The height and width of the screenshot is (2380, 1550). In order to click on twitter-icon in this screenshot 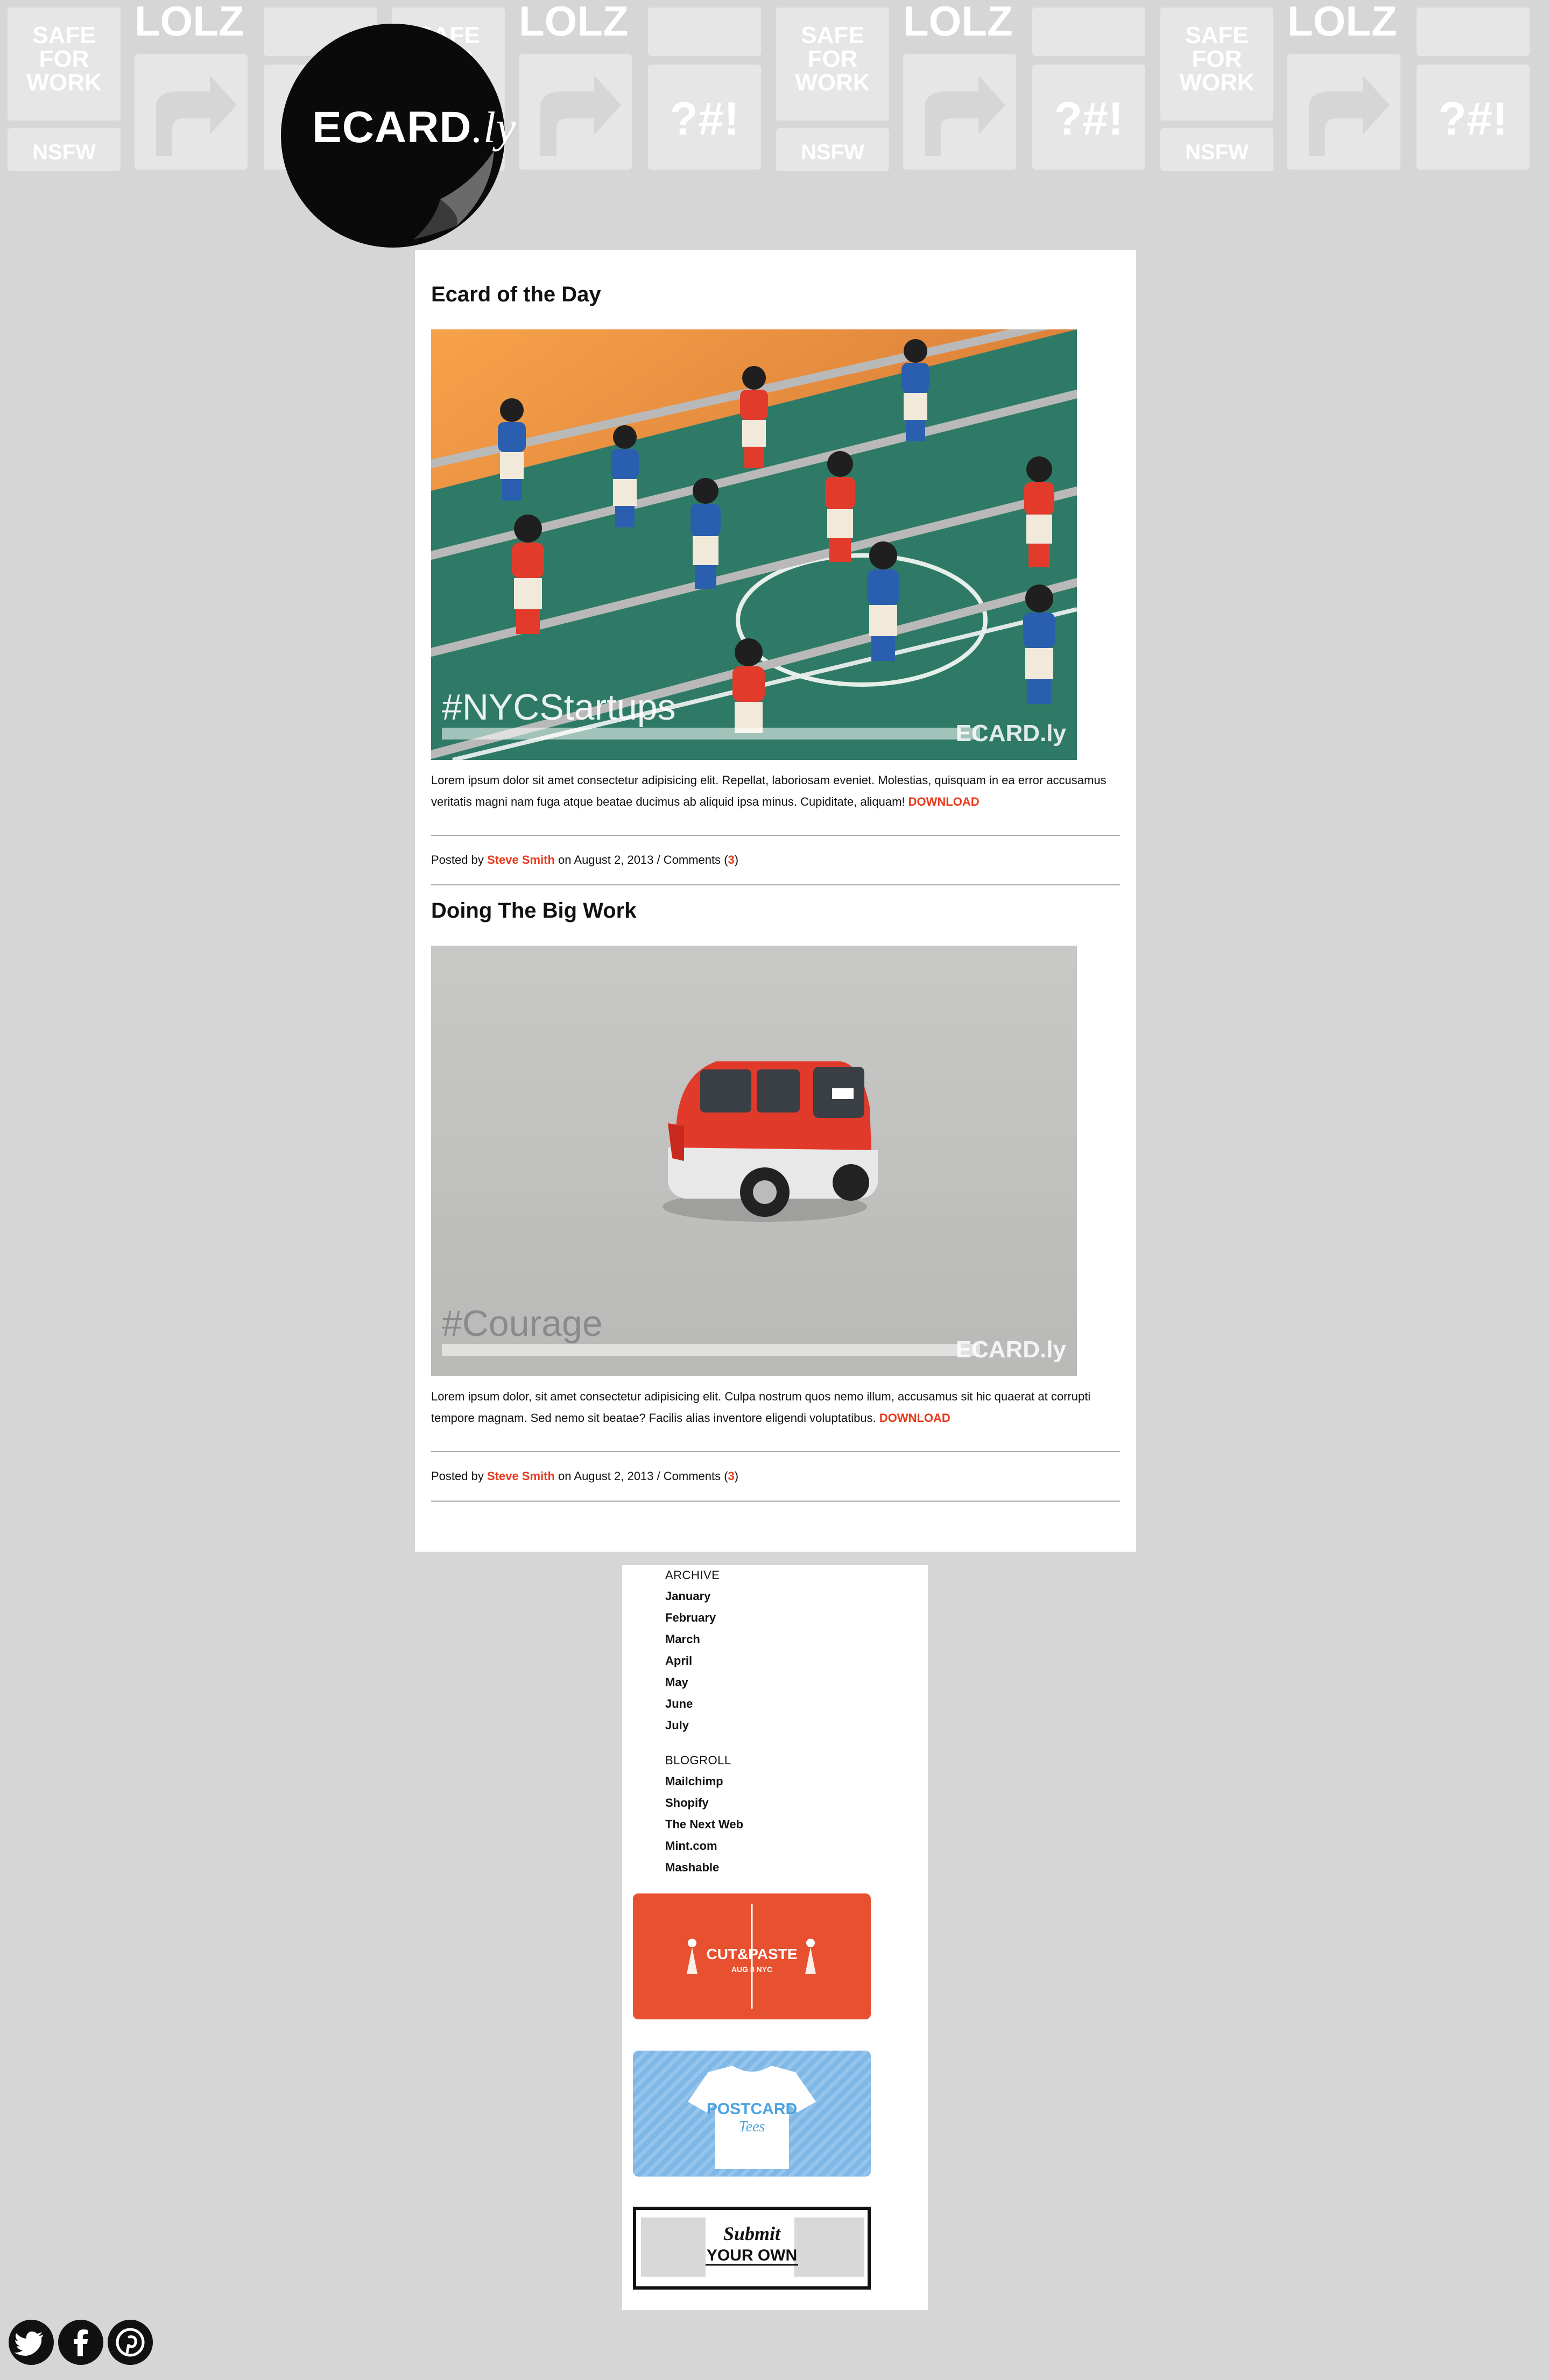, I will do `click(31, 2342)`.